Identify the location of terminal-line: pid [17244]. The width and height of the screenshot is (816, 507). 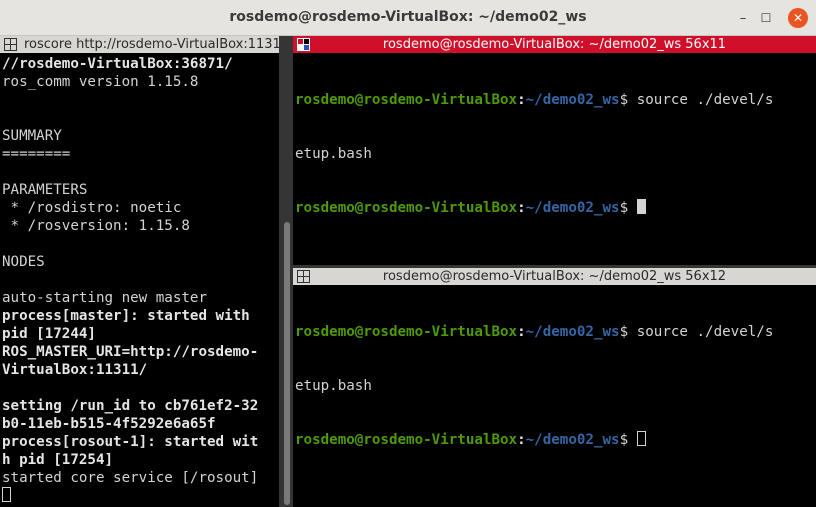
(49, 334).